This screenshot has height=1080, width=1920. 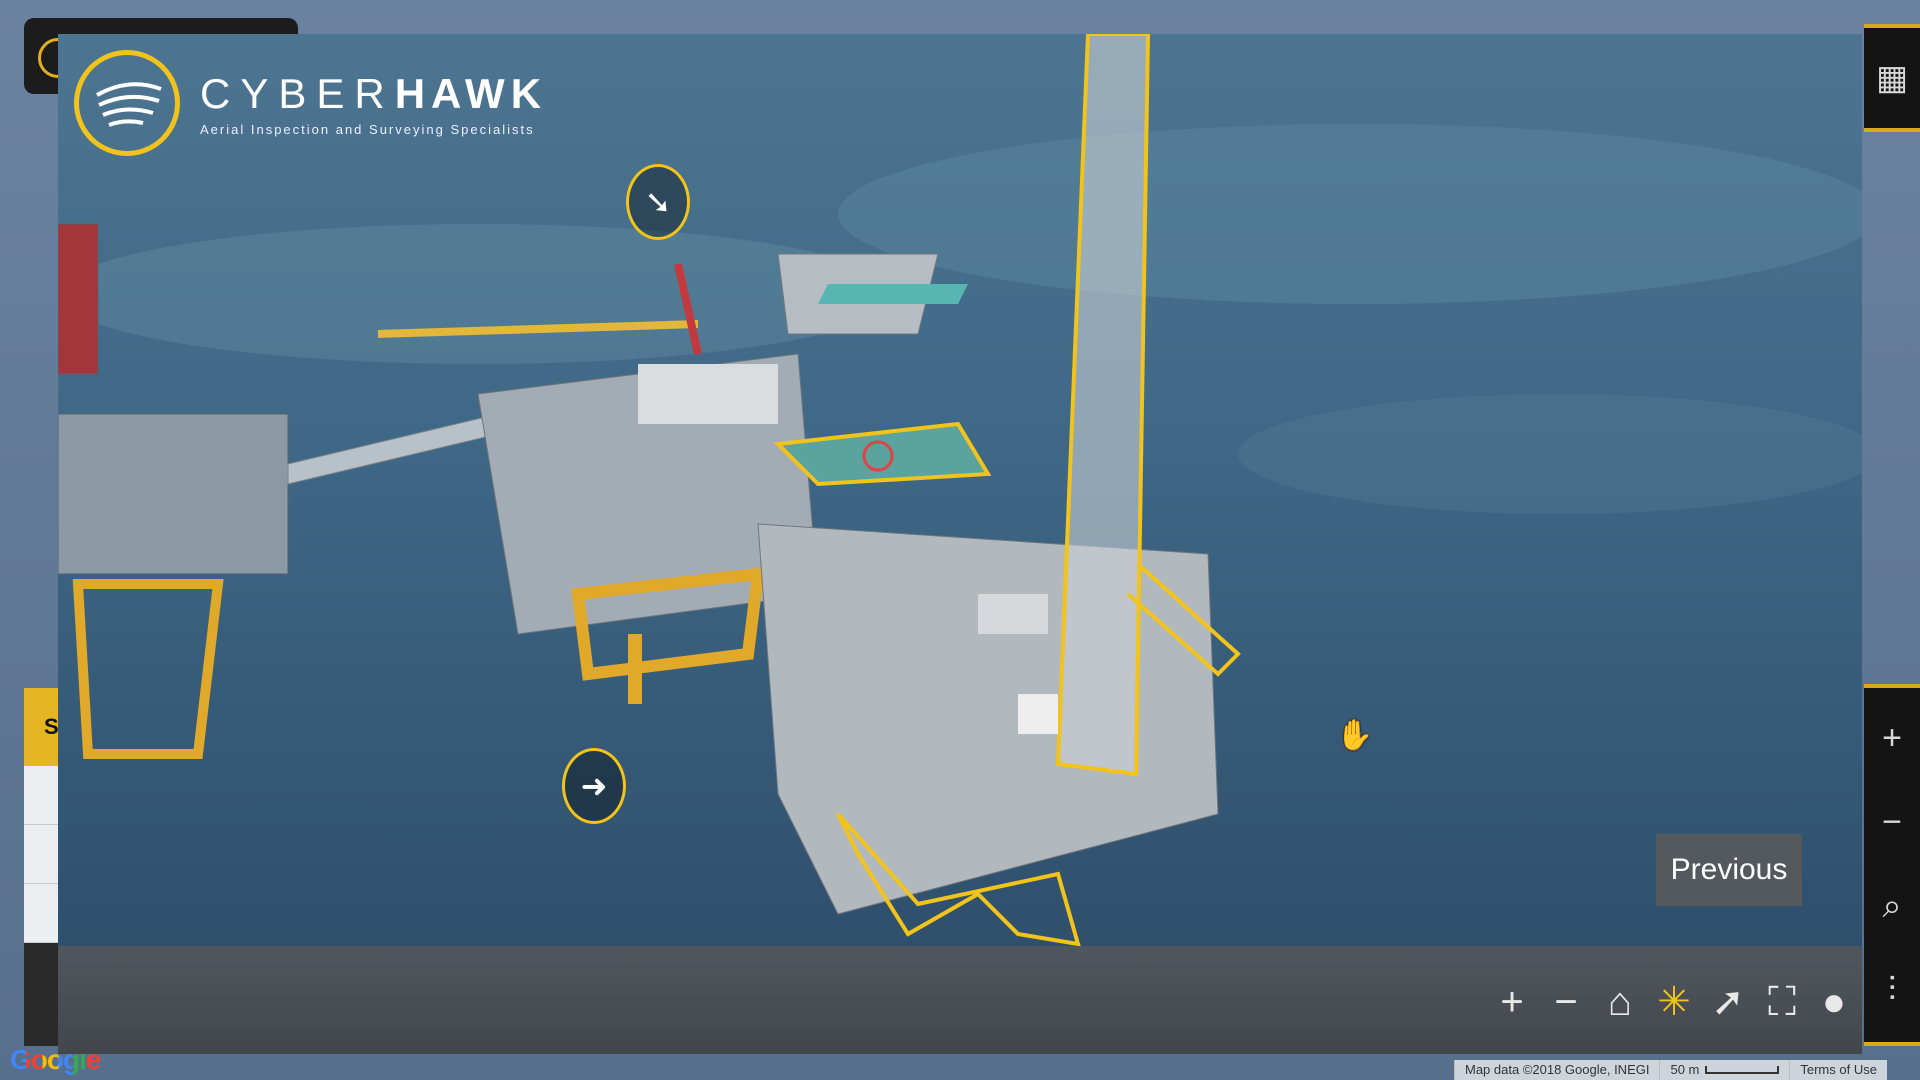 I want to click on home-icon: ⌂, so click(x=1620, y=1002).